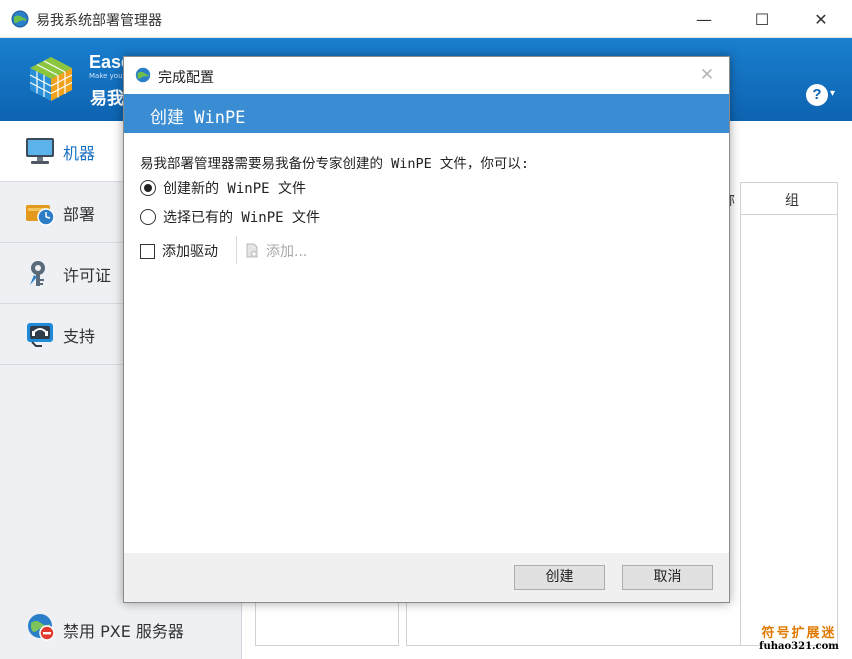 The image size is (852, 659). Describe the element at coordinates (792, 200) in the screenshot. I see `column-header-group: 组` at that location.